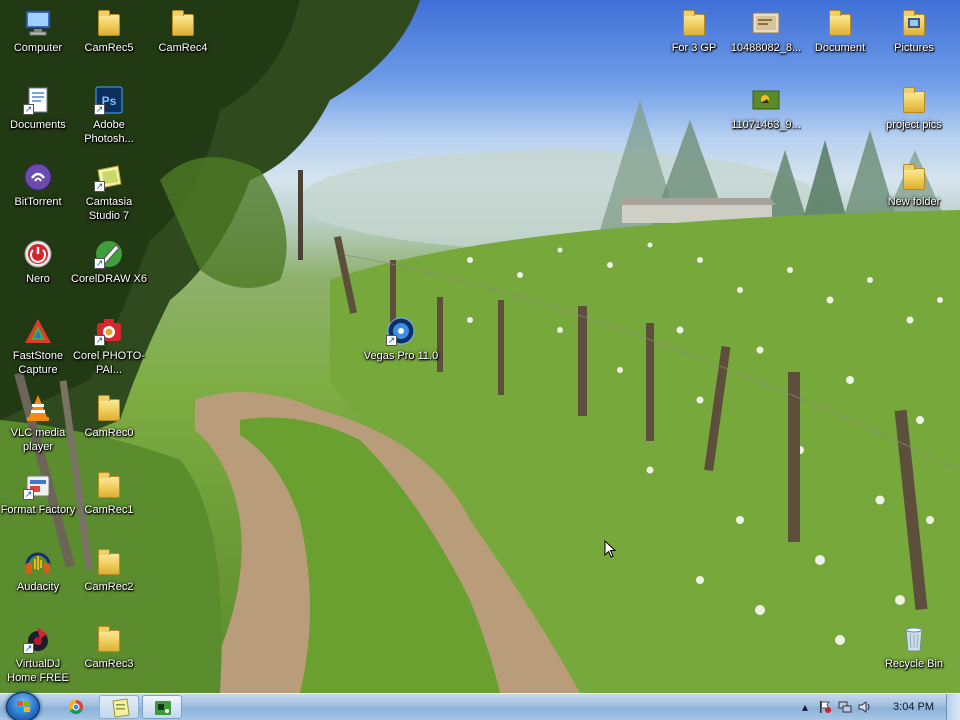 This screenshot has width=960, height=720. What do you see at coordinates (38, 510) in the screenshot?
I see `desktop-icon-label: Format Factory` at bounding box center [38, 510].